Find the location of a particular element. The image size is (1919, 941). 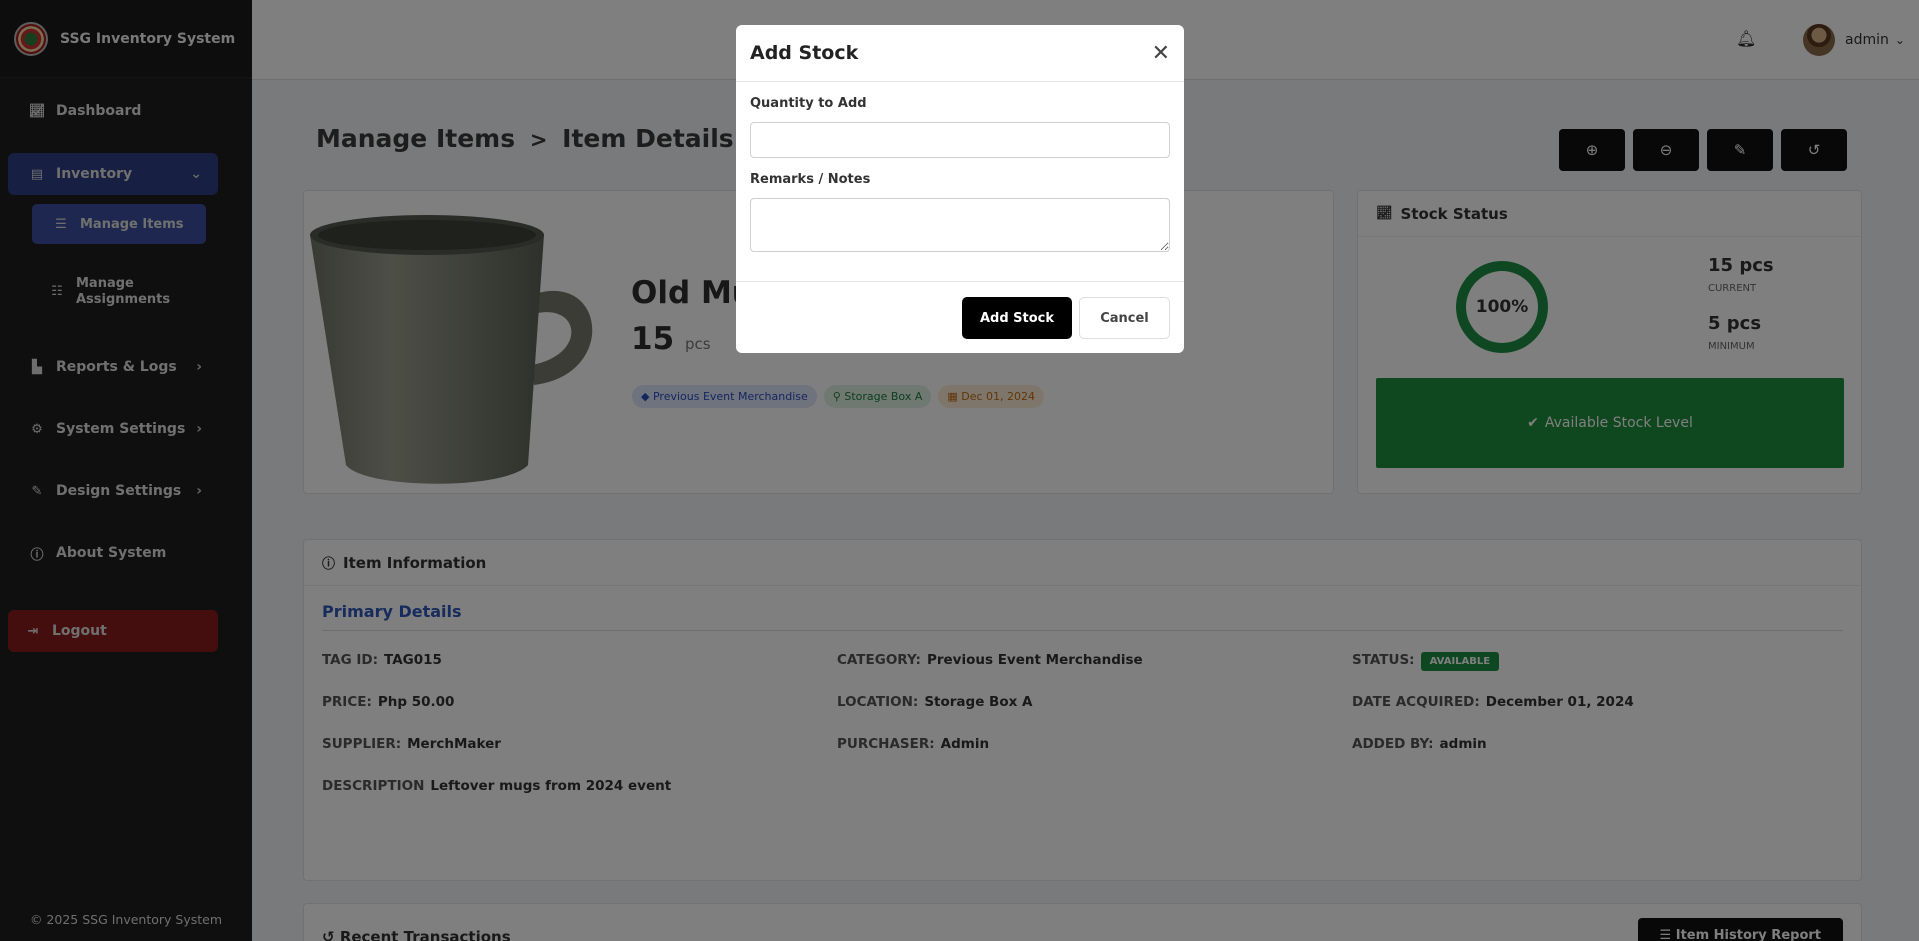

remarks-textarea is located at coordinates (960, 225).